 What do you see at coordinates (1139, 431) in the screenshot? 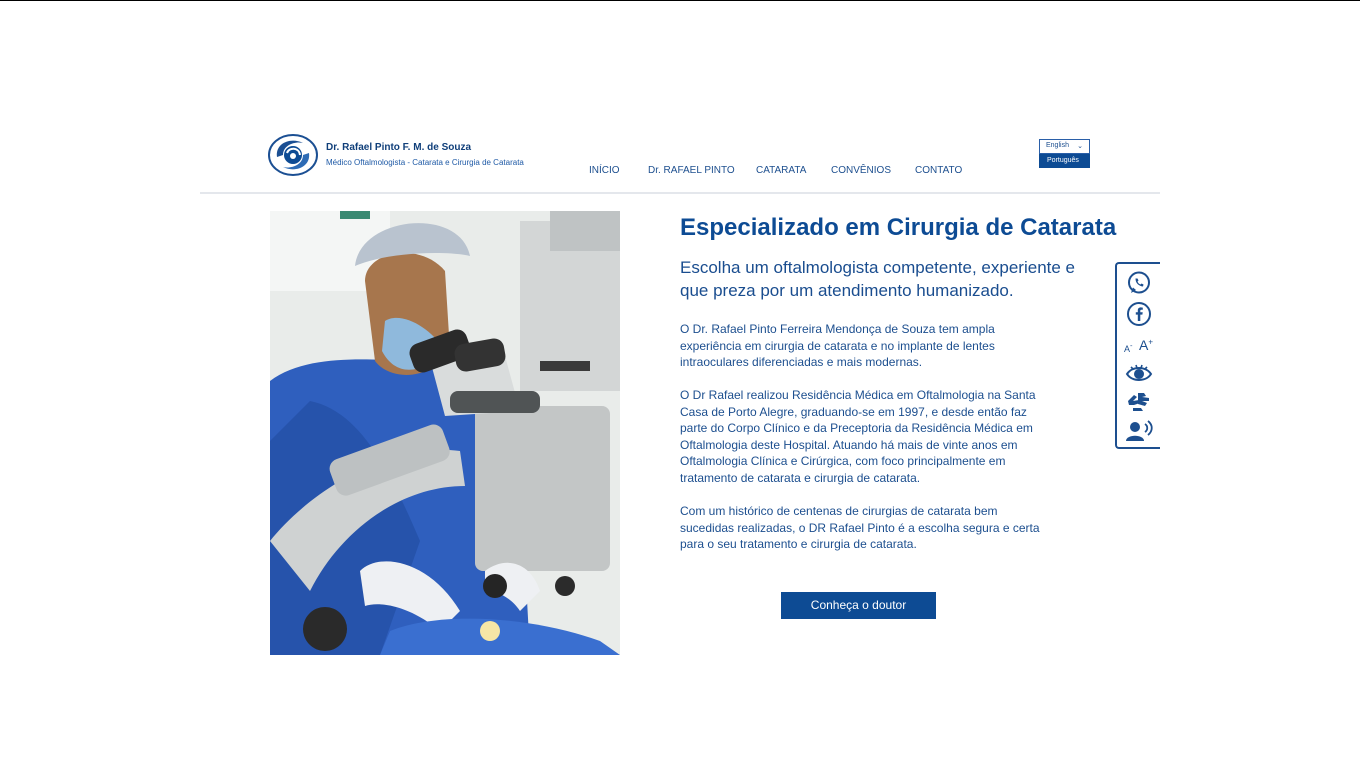
I see `screen-reader-icon` at bounding box center [1139, 431].